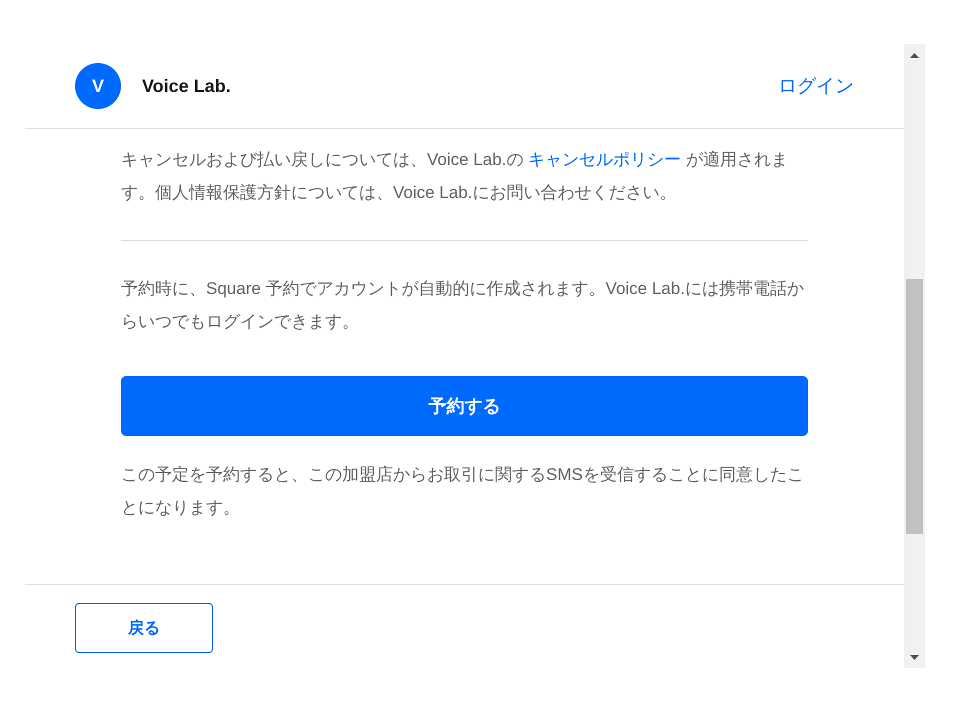 This screenshot has width=961, height=701. Describe the element at coordinates (914, 657) in the screenshot. I see `scroll-down-icon` at that location.